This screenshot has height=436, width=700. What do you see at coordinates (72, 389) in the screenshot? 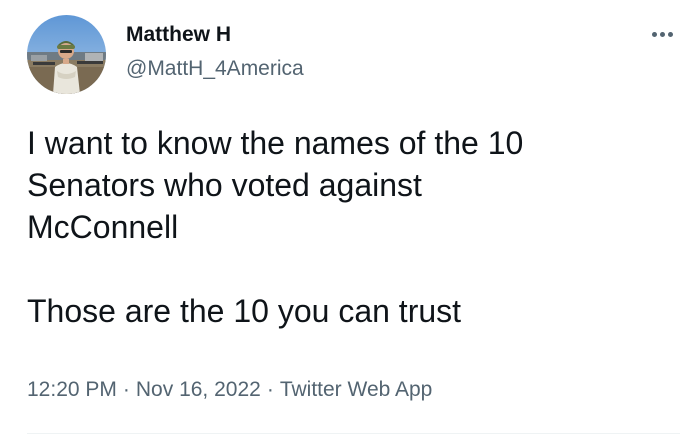
I see `tweet-time: 12:20 PM` at bounding box center [72, 389].